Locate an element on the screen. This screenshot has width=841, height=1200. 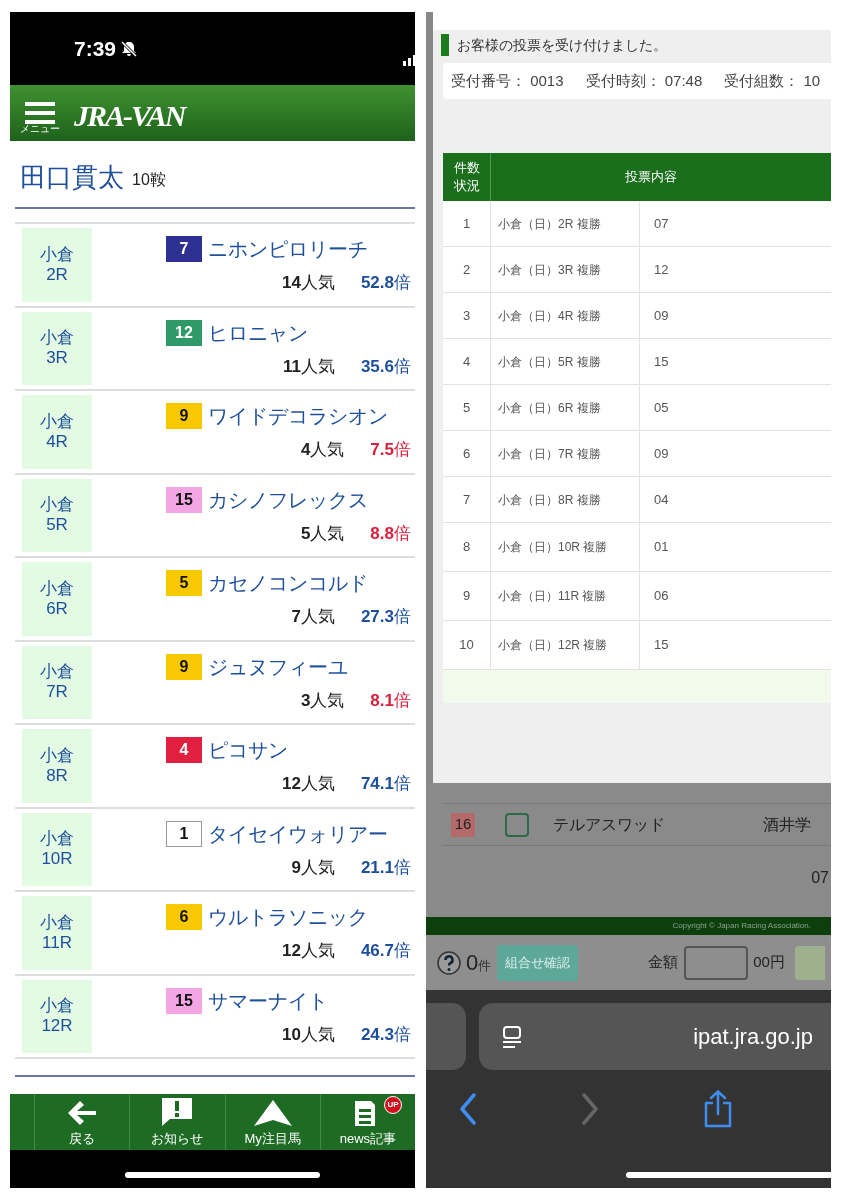
post-number: 9 is located at coordinates (184, 416).